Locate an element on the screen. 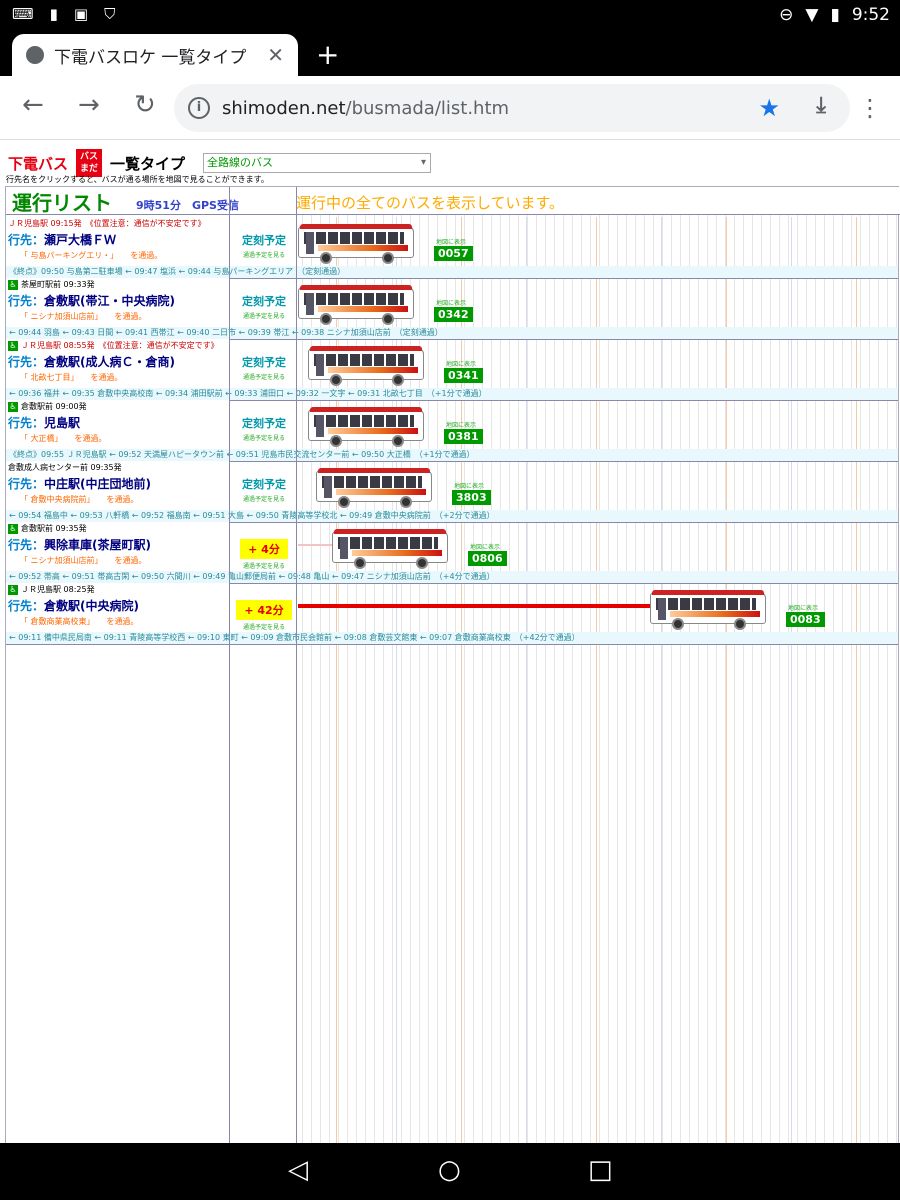  destination-link: 行先：倉敷駅(成人病Ｃ・倉商) is located at coordinates (91, 361).